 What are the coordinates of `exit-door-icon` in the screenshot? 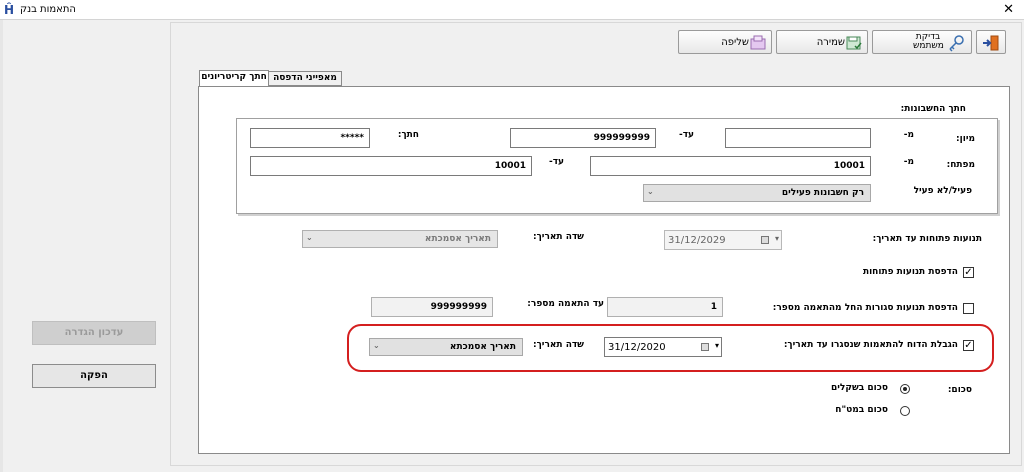 It's located at (991, 43).